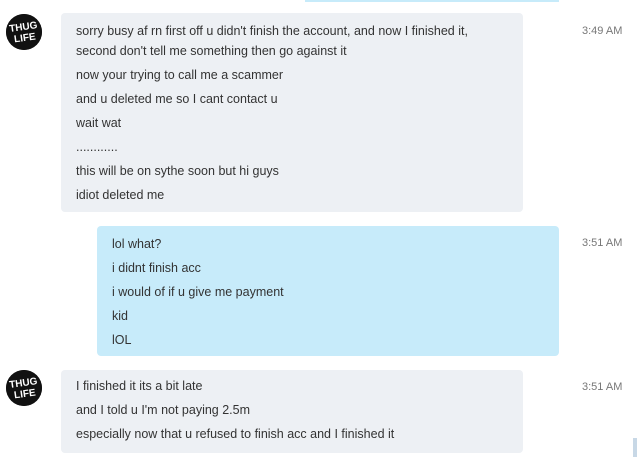  I want to click on message-line: i would of if u give me payment, so click(198, 292).